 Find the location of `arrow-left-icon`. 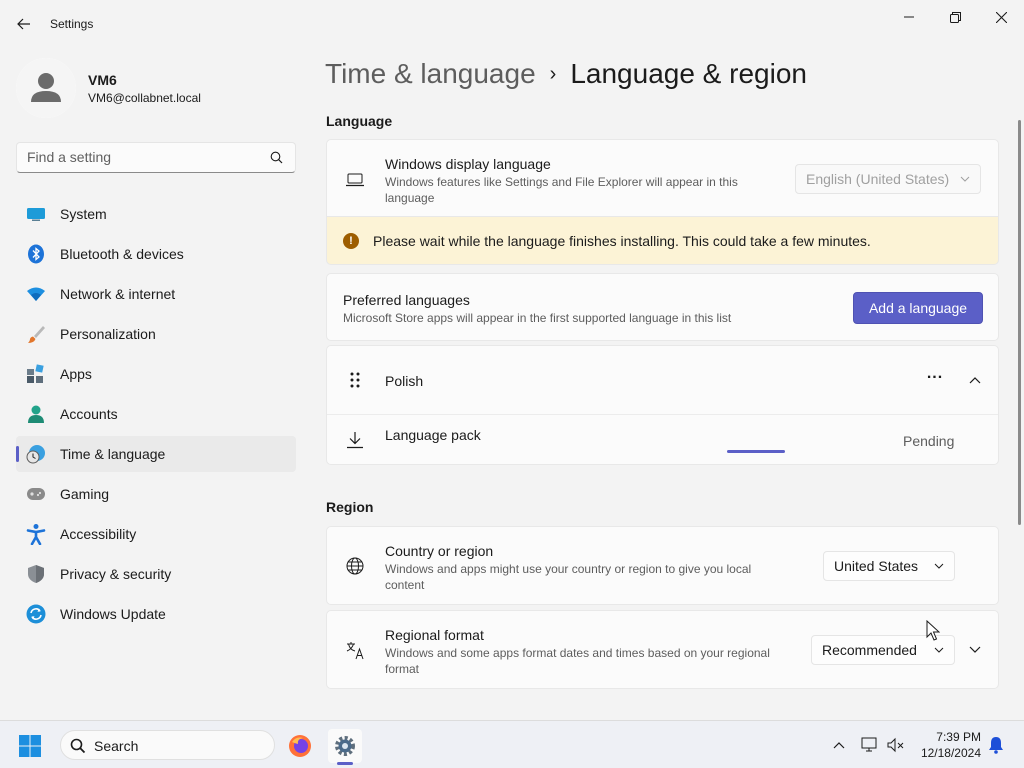

arrow-left-icon is located at coordinates (23, 24).